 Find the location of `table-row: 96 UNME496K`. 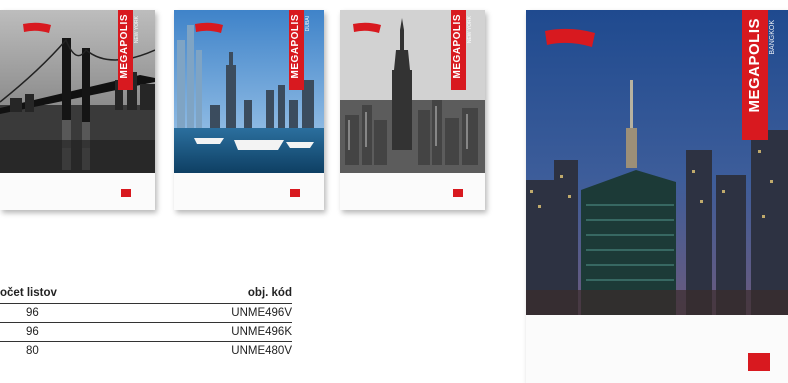

table-row: 96 UNME496K is located at coordinates (146, 332).